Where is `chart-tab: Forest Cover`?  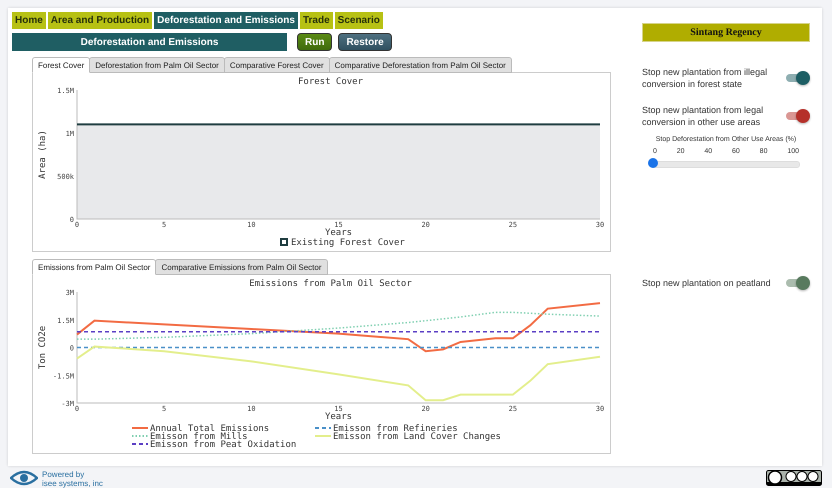
chart-tab: Forest Cover is located at coordinates (61, 65).